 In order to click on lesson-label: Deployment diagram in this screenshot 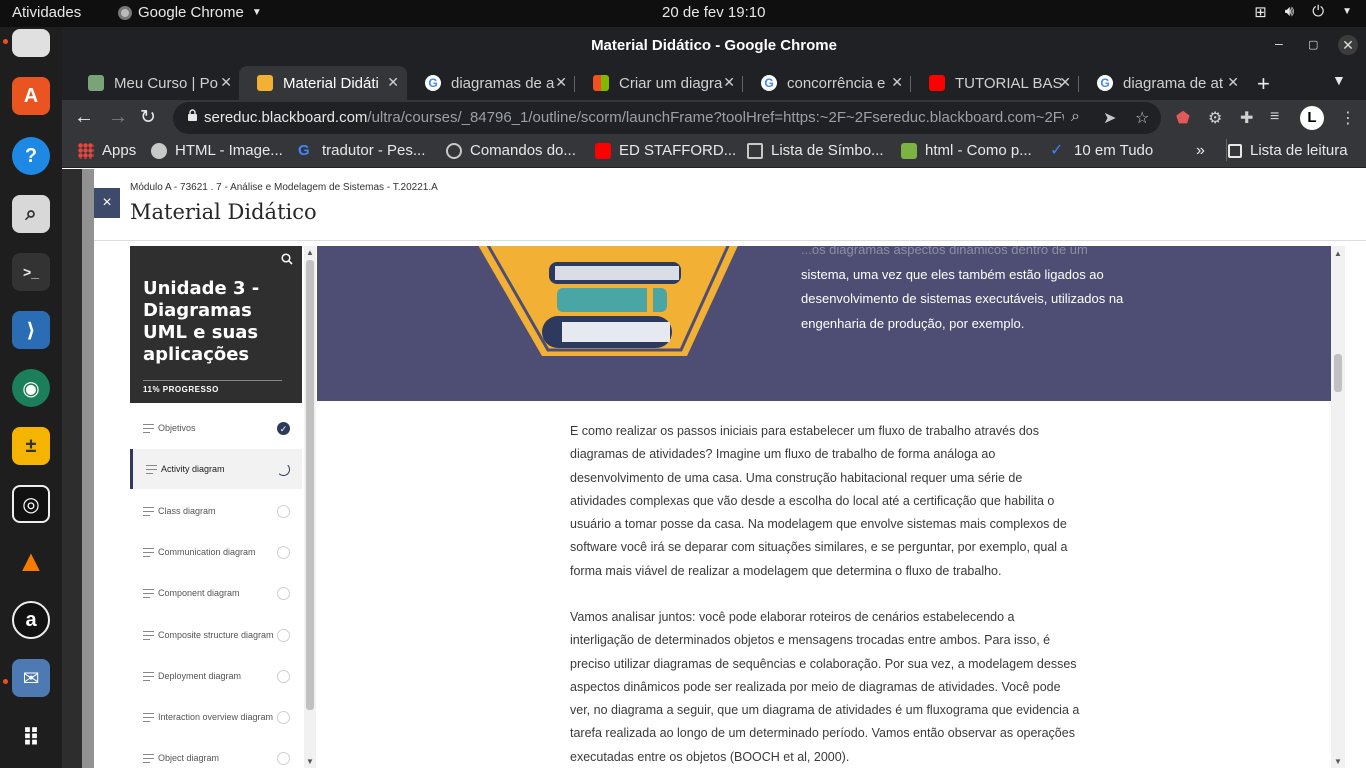, I will do `click(200, 675)`.